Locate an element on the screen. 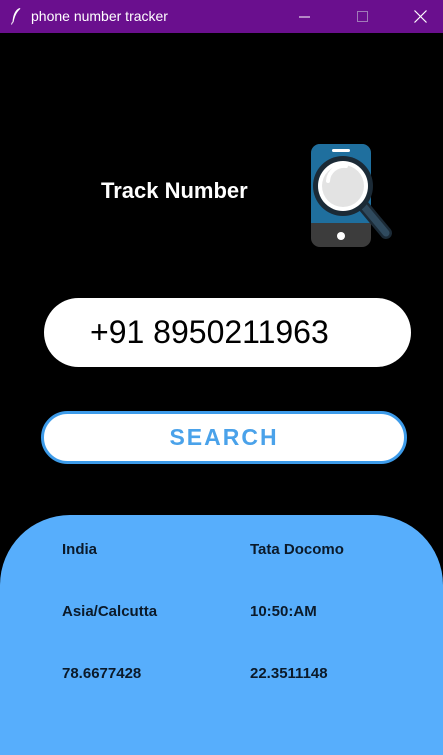 The width and height of the screenshot is (443, 755). close-button is located at coordinates (420, 16).